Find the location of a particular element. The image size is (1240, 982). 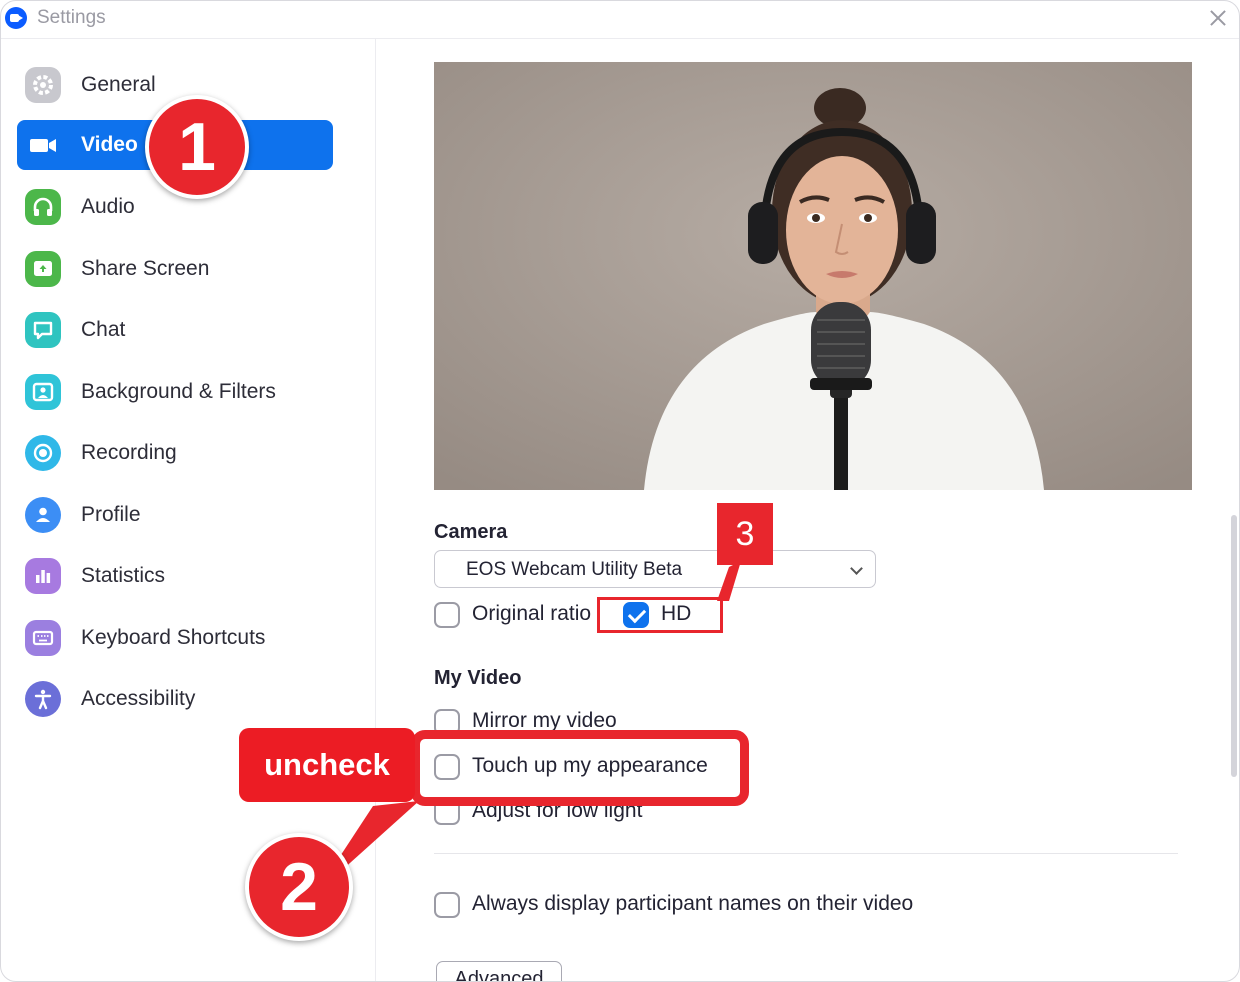

sidebar-item-label: Statistics is located at coordinates (123, 575).